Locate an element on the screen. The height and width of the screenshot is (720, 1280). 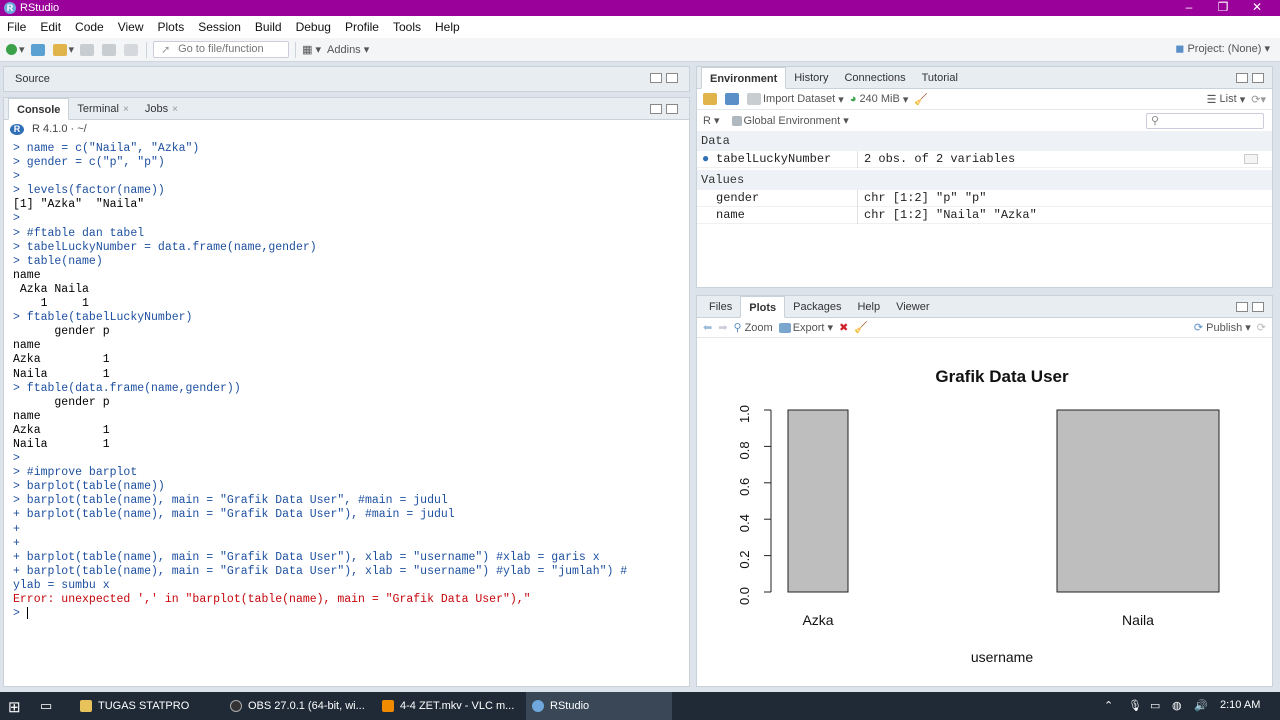
menu-plots: Plots is located at coordinates (171, 27).